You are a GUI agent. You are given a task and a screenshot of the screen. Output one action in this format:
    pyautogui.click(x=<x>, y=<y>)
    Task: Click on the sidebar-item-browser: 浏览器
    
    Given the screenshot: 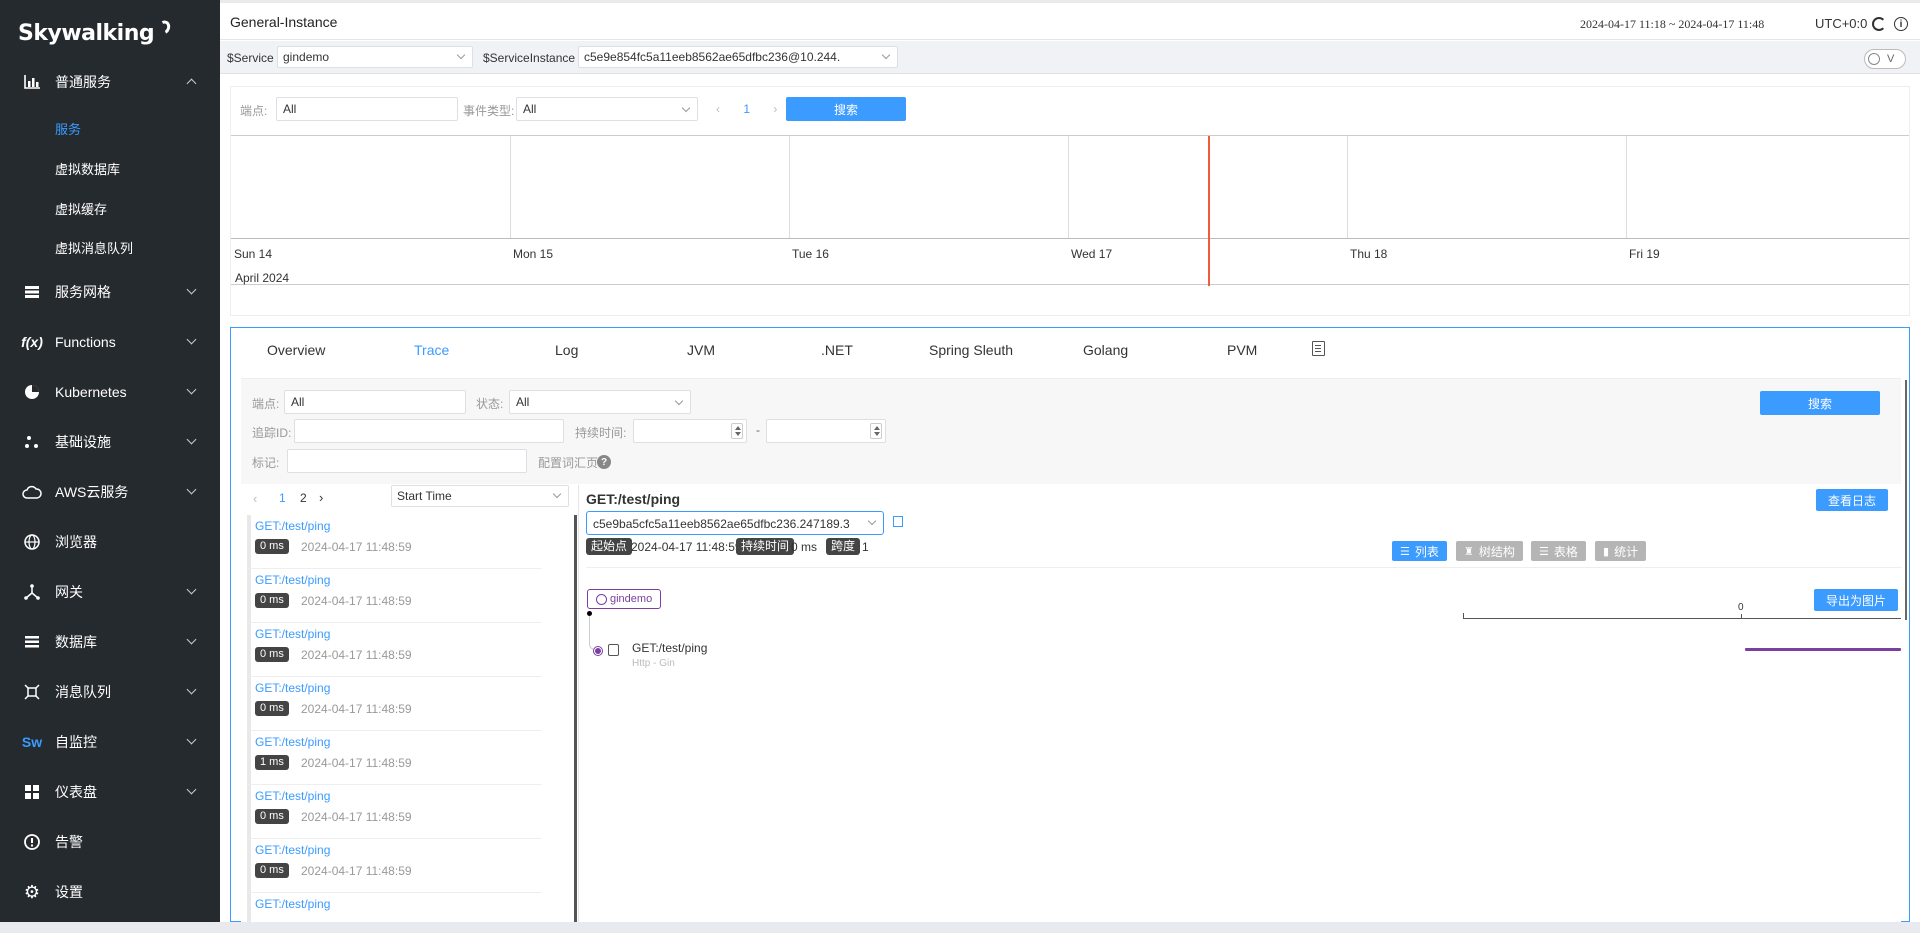 What is the action you would take?
    pyautogui.click(x=110, y=542)
    